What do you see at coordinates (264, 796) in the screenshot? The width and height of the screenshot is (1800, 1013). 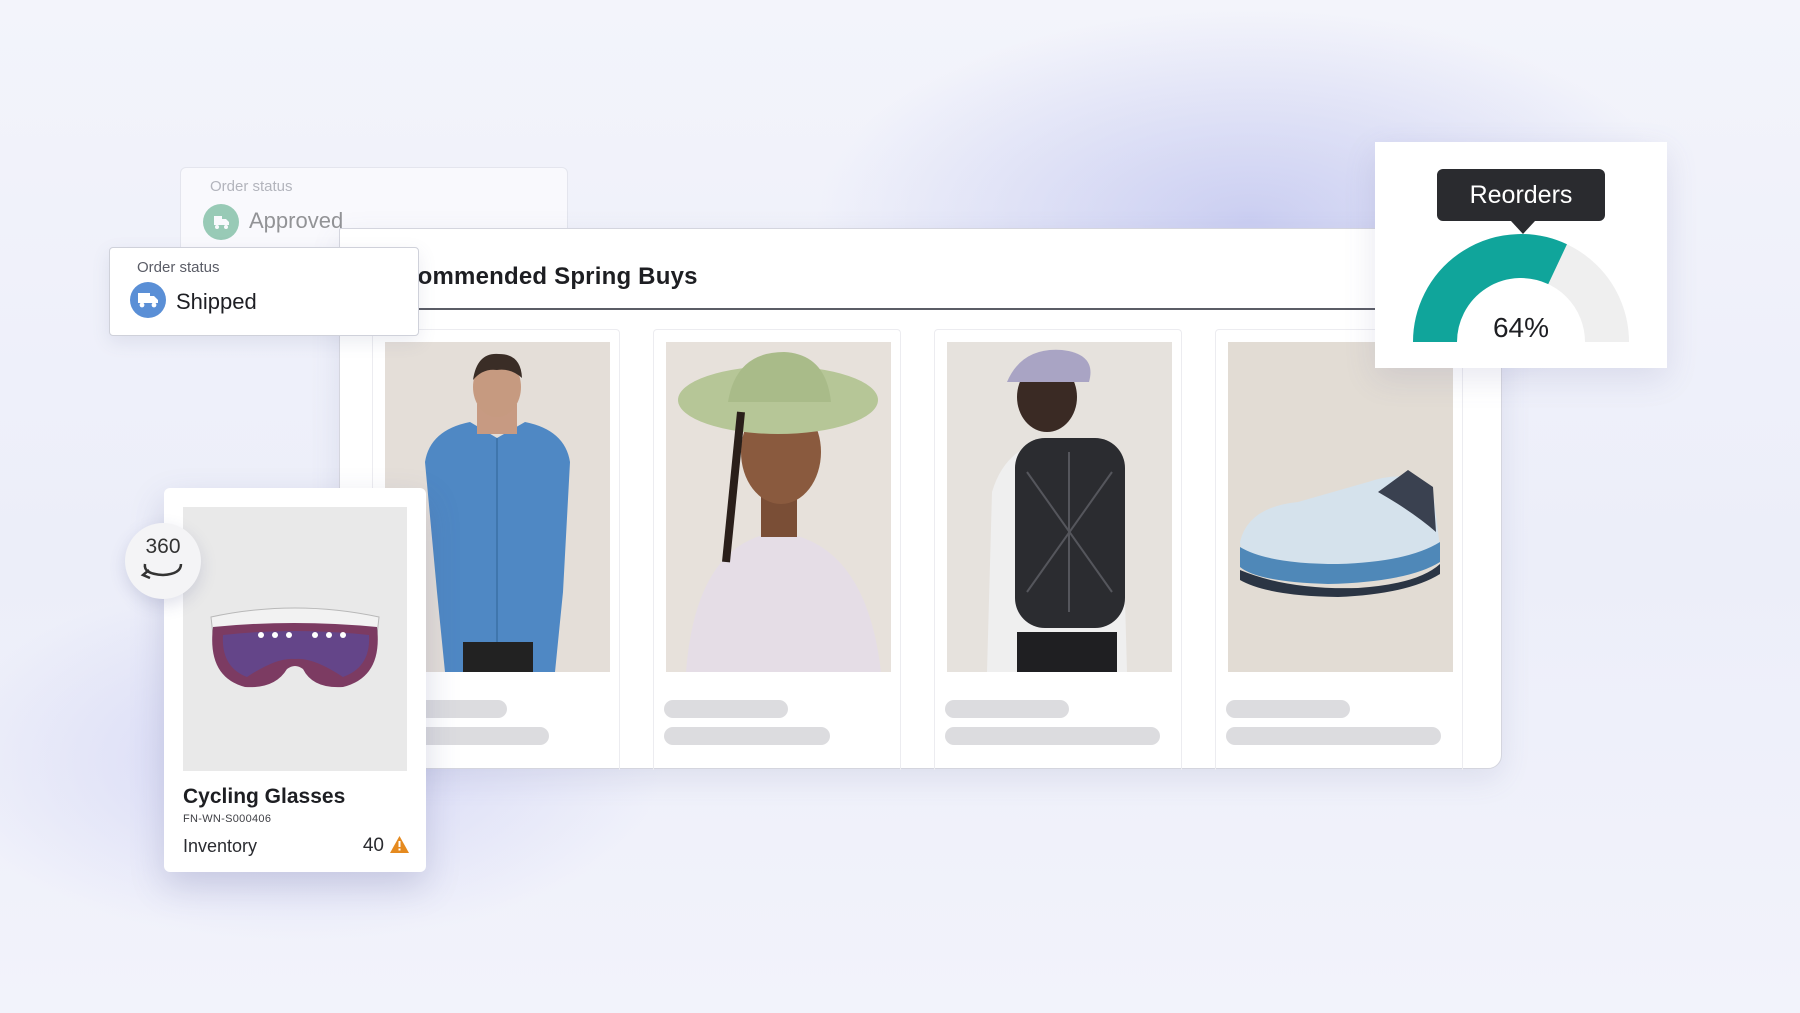 I see `product-name: Cycling Glasses` at bounding box center [264, 796].